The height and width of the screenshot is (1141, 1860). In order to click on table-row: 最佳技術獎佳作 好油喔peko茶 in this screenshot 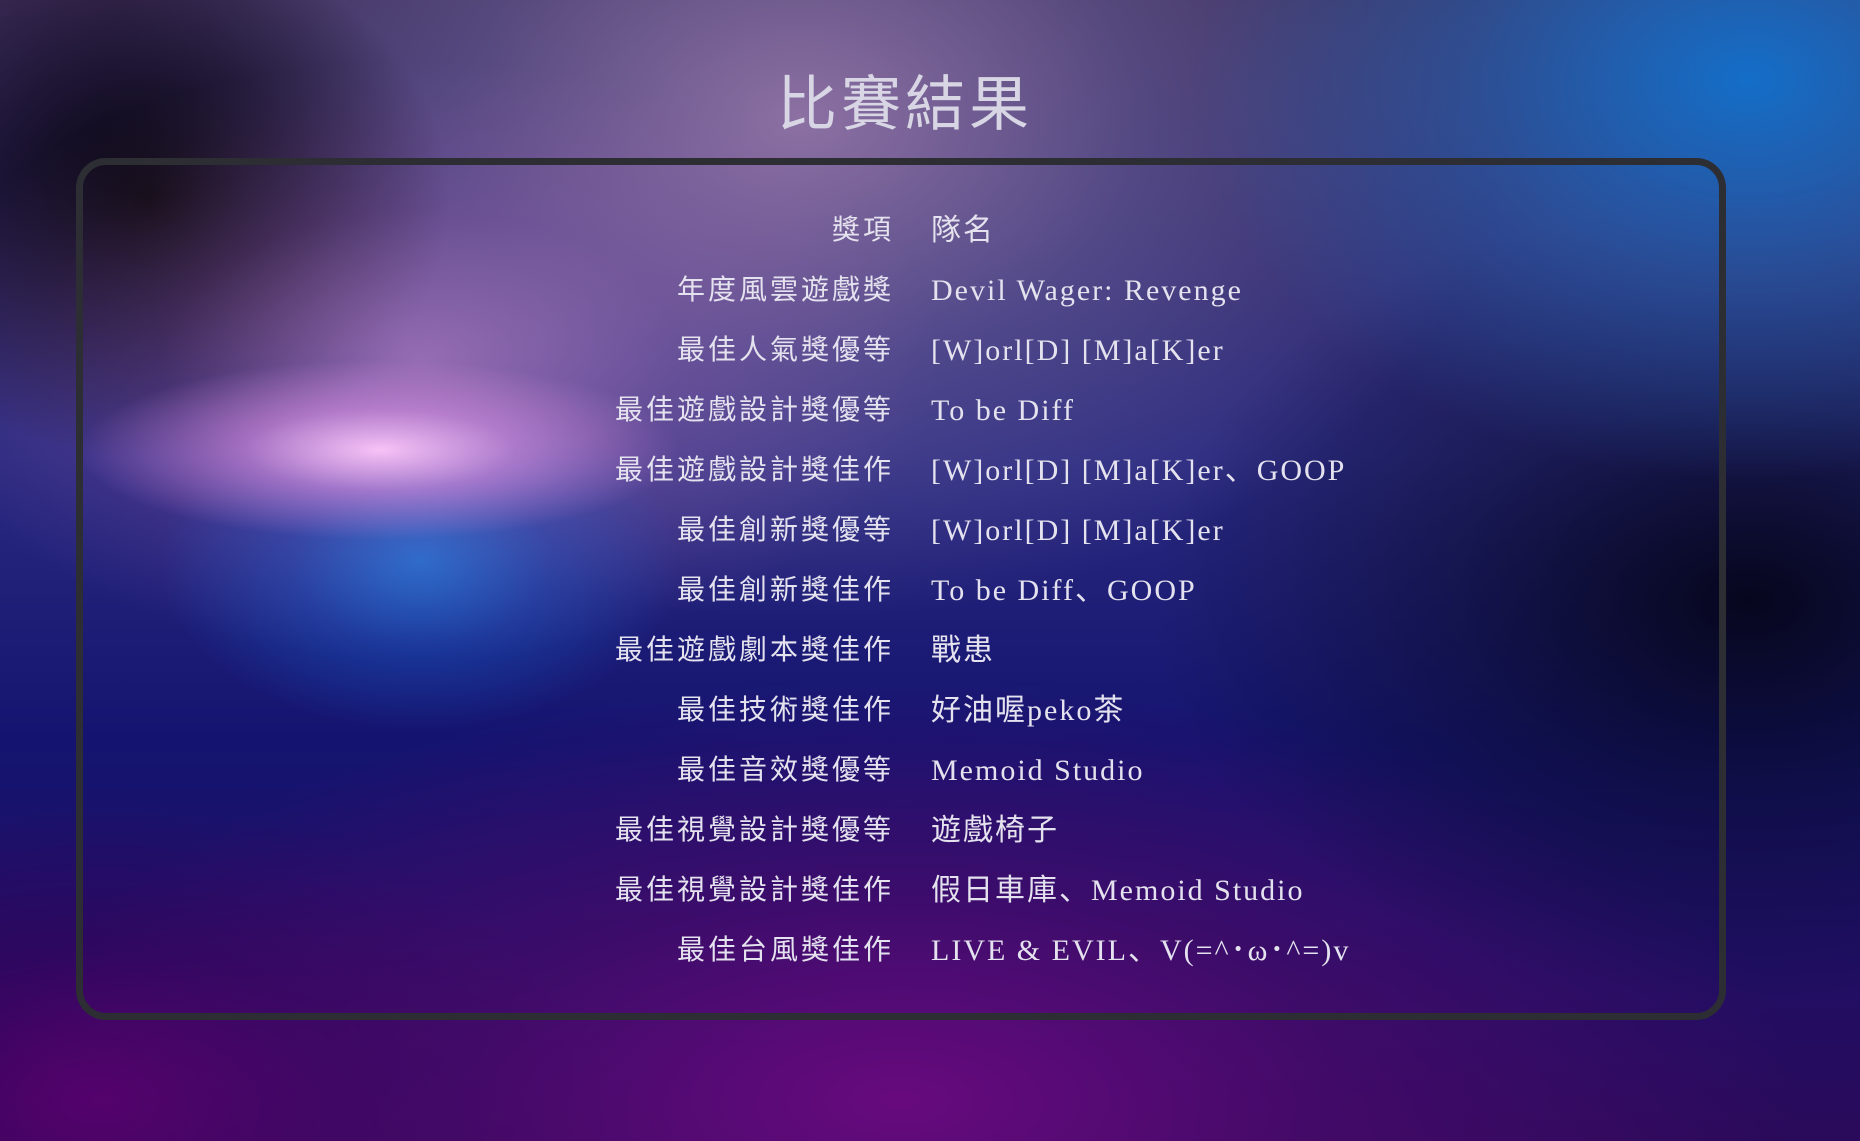, I will do `click(901, 716)`.